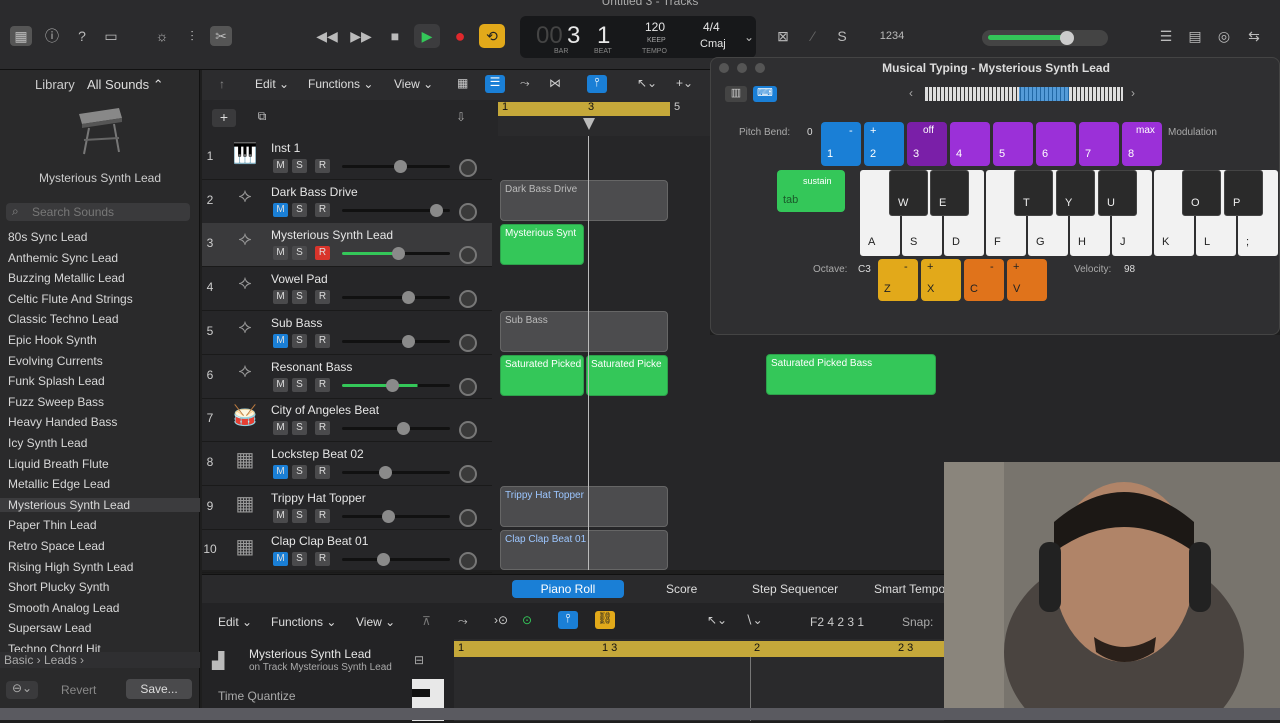 This screenshot has width=1280, height=723. What do you see at coordinates (1224, 36) in the screenshot?
I see `loop-browser-icon: ◎` at bounding box center [1224, 36].